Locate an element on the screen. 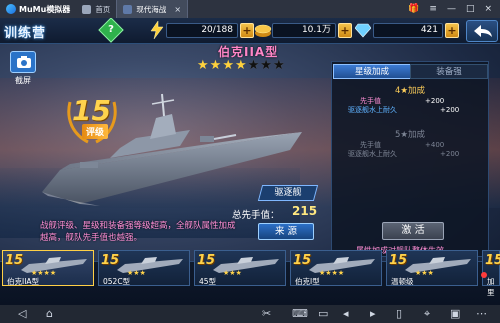 Image resolution: width=500 pixels, height=323 pixels. tab-home: 首页 is located at coordinates (96, 9).